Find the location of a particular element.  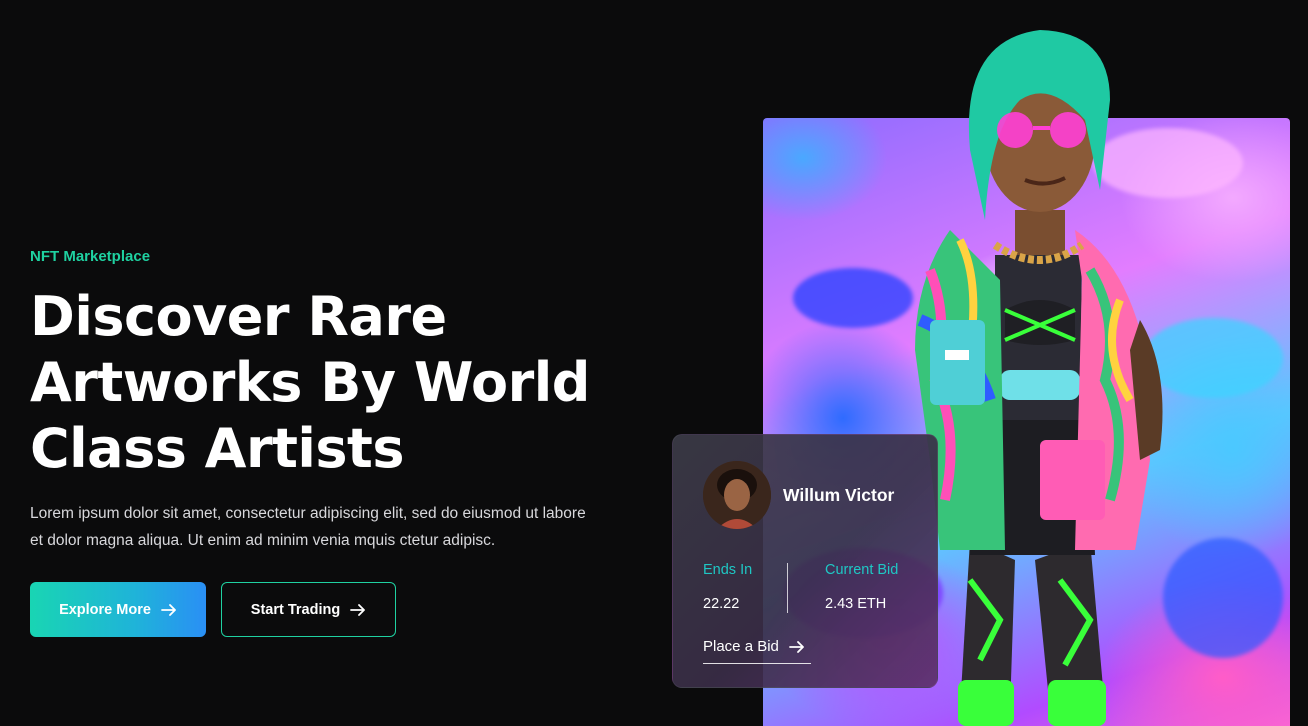

avatar-portrait-icon is located at coordinates (737, 495).